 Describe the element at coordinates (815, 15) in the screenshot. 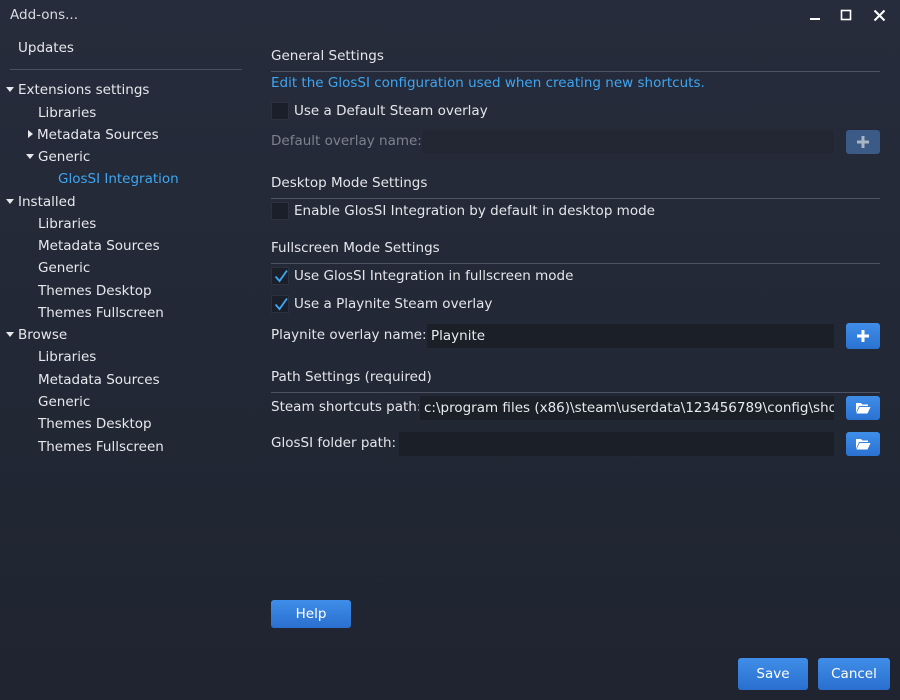

I see `minimize-button` at that location.